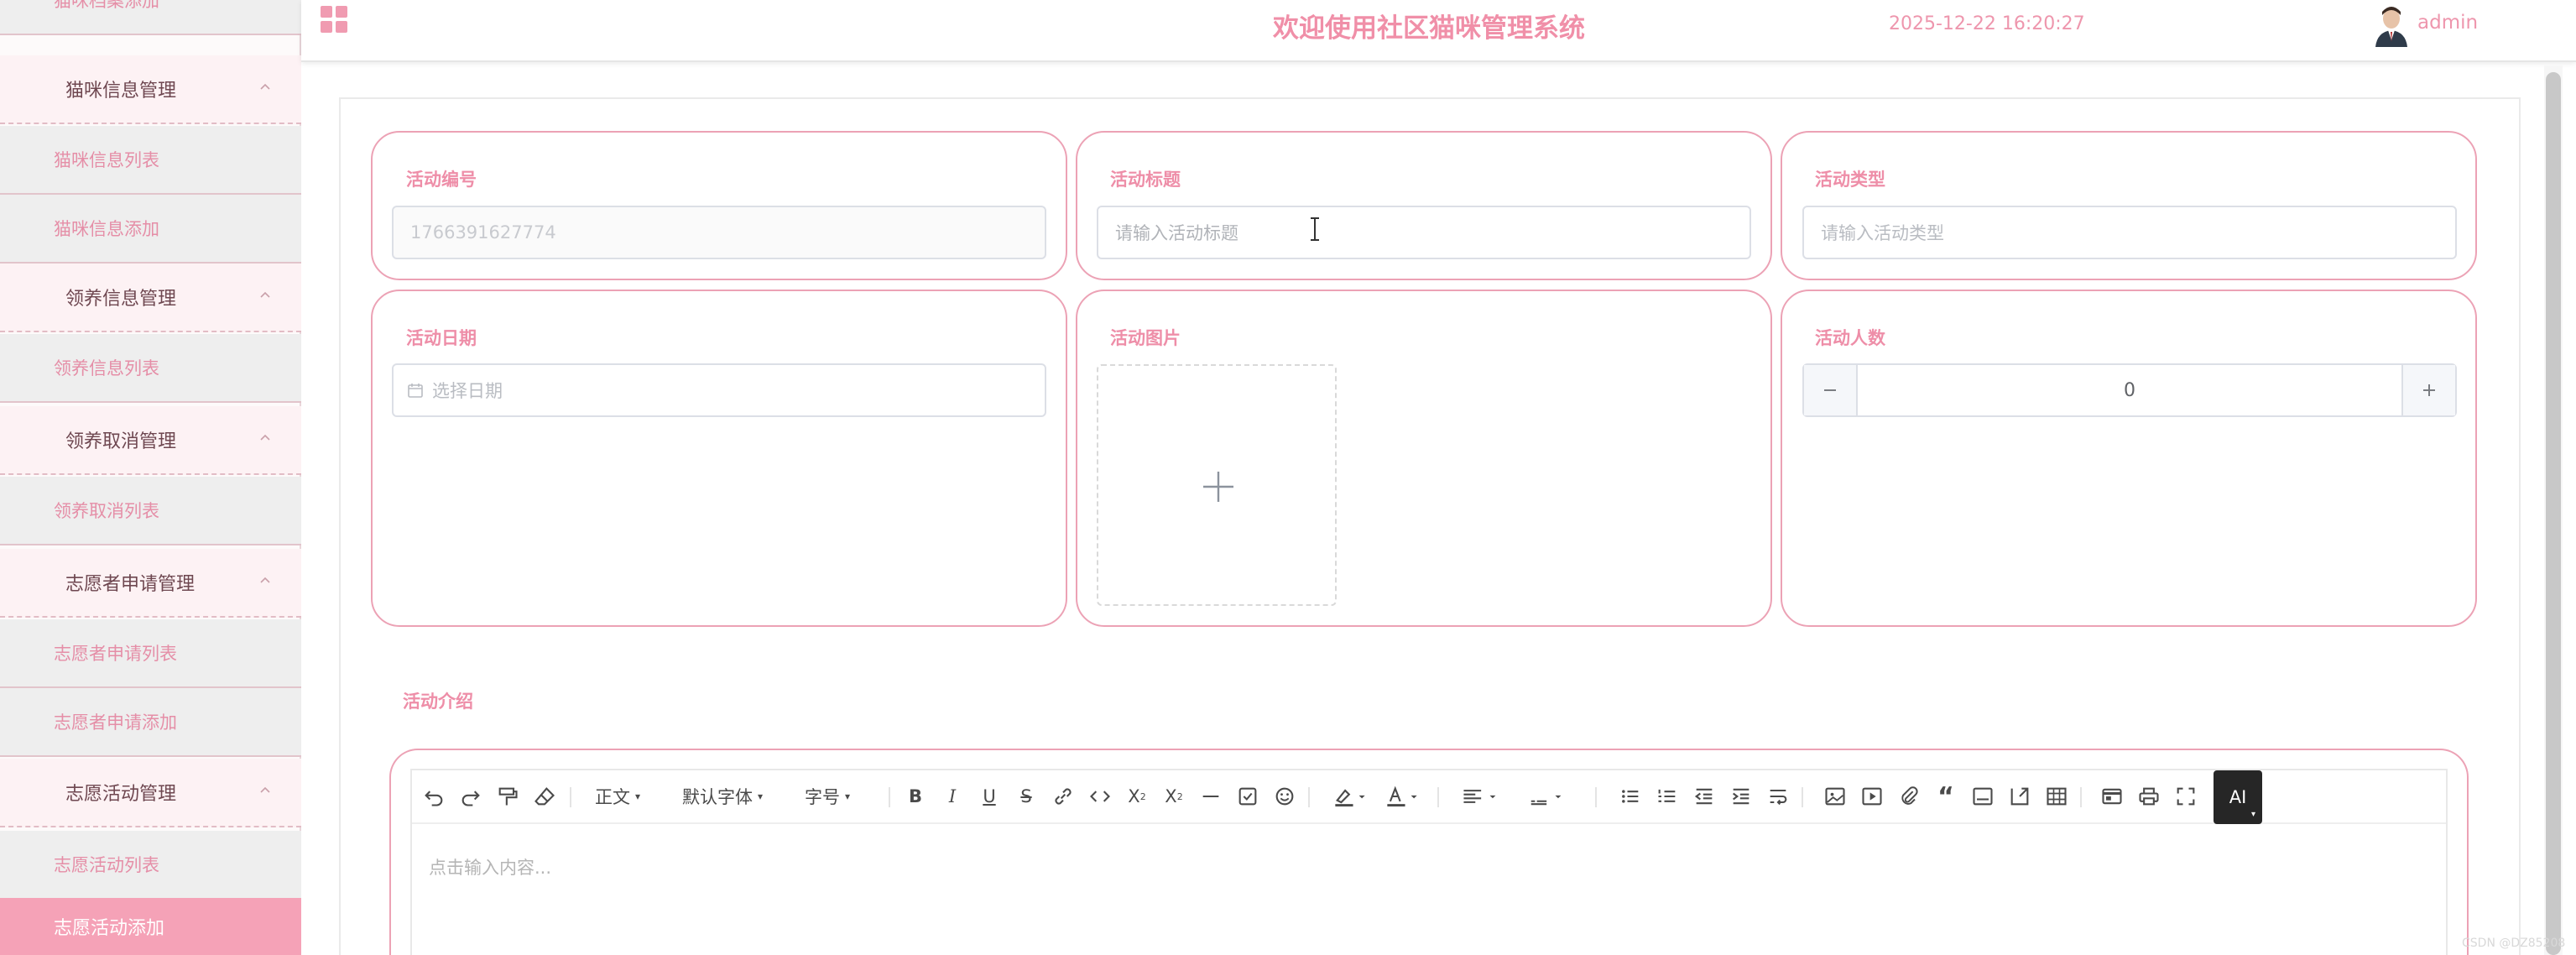  What do you see at coordinates (334, 19) in the screenshot?
I see `grid-menu-icon` at bounding box center [334, 19].